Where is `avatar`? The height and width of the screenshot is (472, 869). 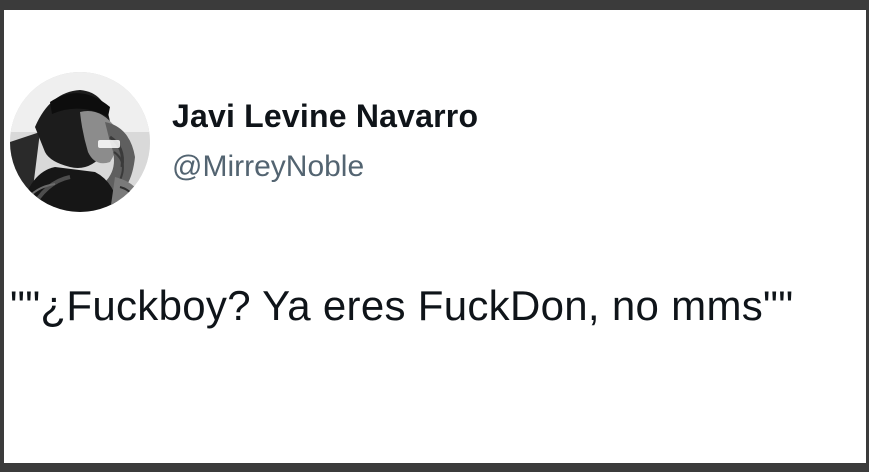
avatar is located at coordinates (80, 142).